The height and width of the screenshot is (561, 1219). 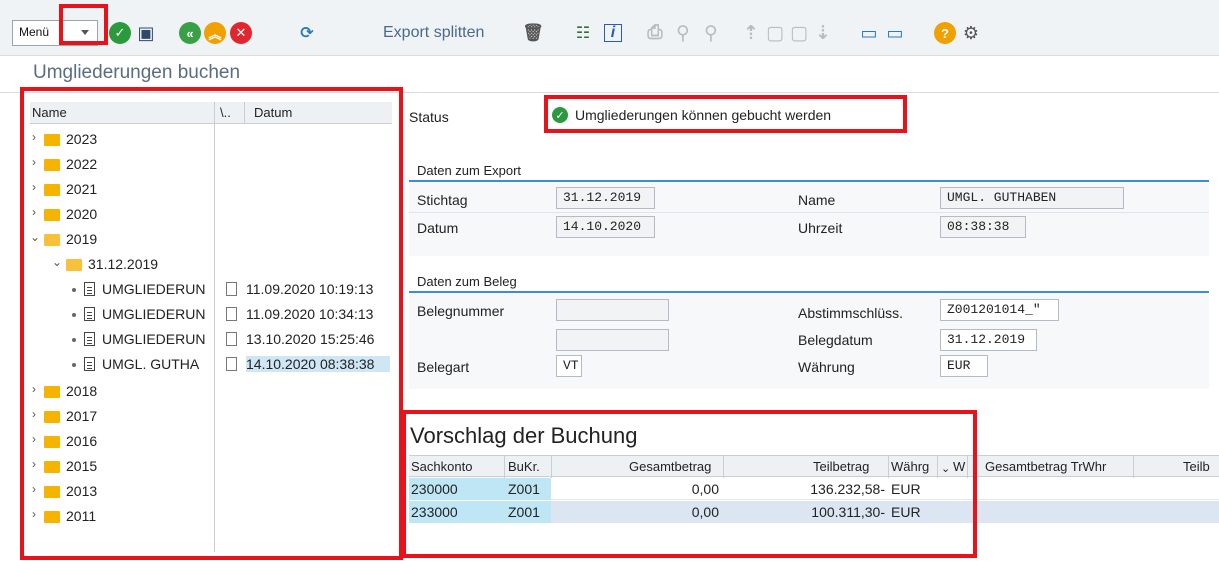 What do you see at coordinates (1201, 466) in the screenshot?
I see `col-header: Teilb` at bounding box center [1201, 466].